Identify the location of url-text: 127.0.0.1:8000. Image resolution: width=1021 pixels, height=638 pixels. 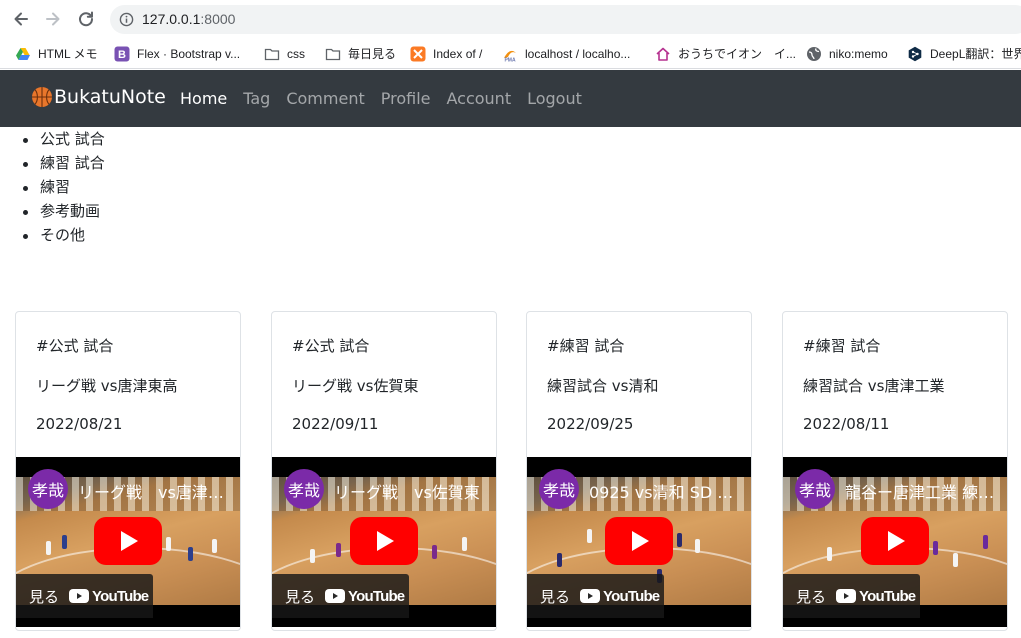
(189, 19).